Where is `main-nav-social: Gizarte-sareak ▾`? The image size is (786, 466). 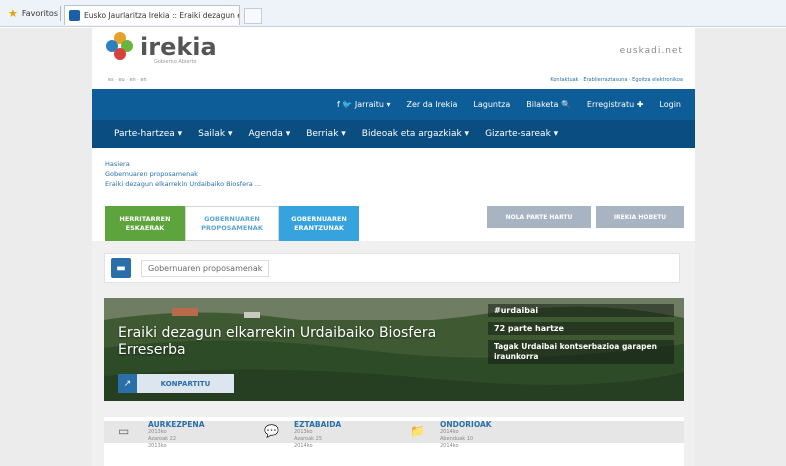 main-nav-social: Gizarte-sareak ▾ is located at coordinates (521, 134).